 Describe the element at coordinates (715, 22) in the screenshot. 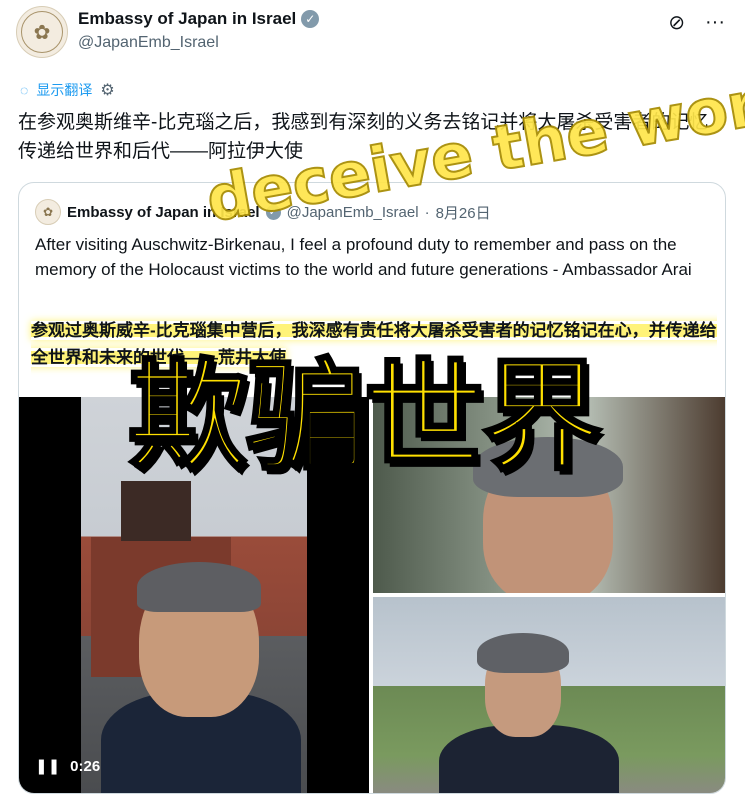

I see `more-icon: ···` at that location.